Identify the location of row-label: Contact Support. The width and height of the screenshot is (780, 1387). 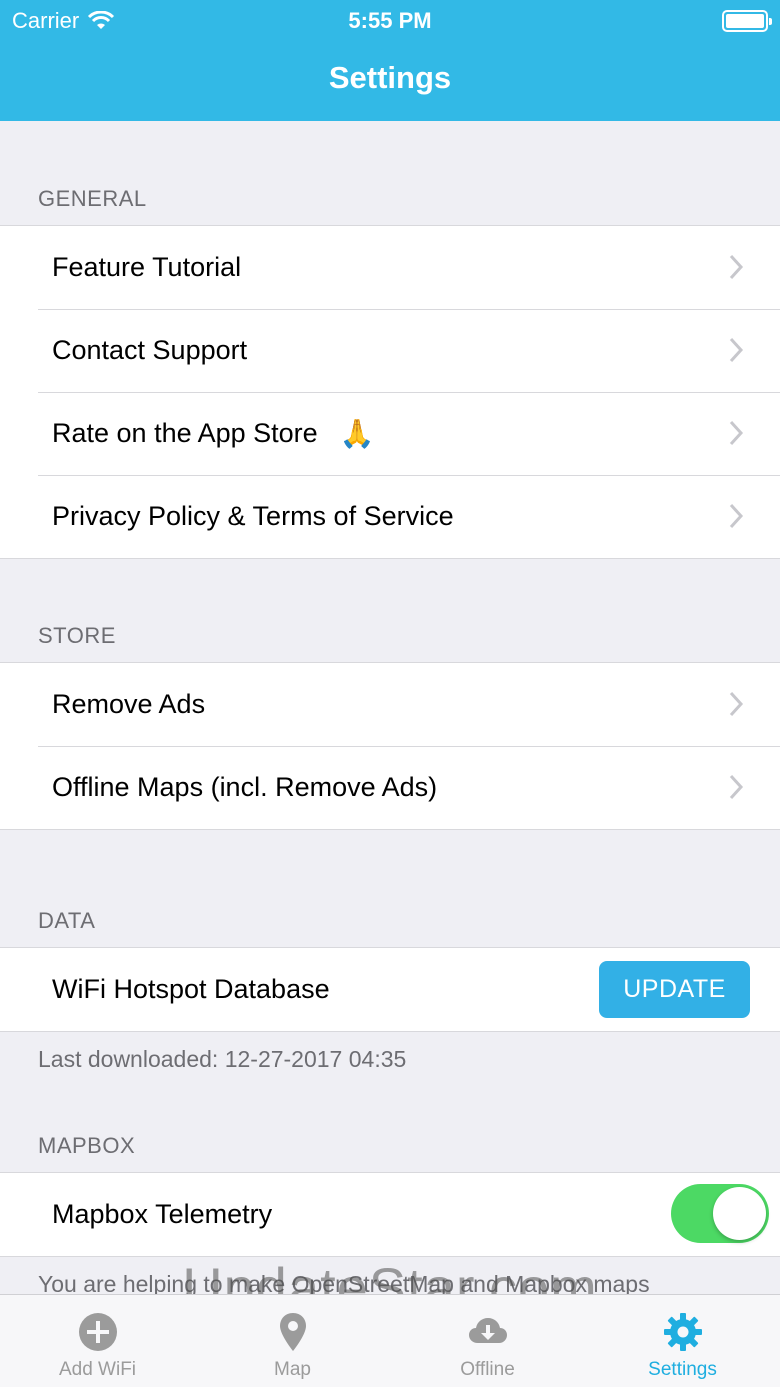
(150, 350).